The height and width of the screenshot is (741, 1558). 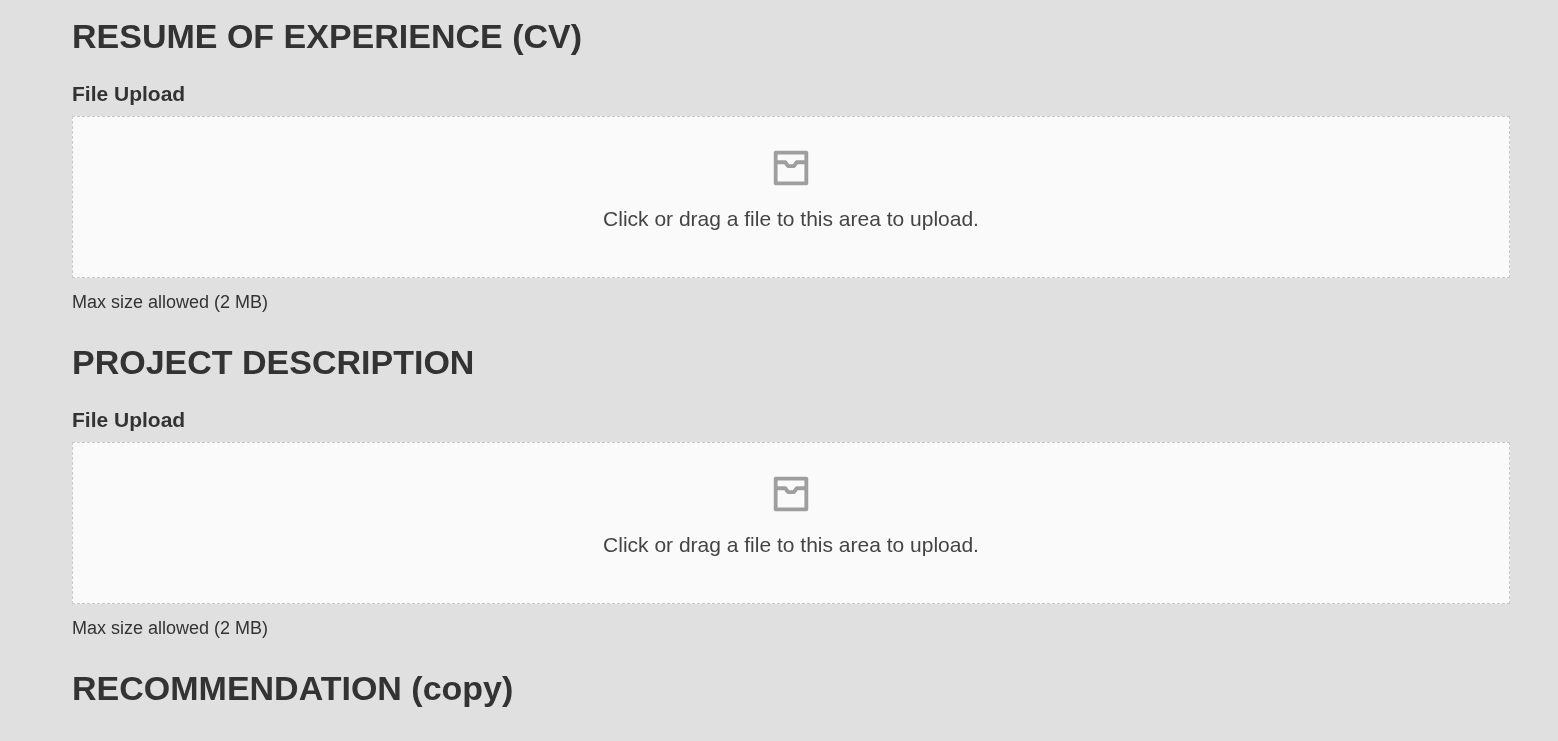 I want to click on section-heading: RESUME OF EXPERIENCE (CV), so click(x=327, y=36).